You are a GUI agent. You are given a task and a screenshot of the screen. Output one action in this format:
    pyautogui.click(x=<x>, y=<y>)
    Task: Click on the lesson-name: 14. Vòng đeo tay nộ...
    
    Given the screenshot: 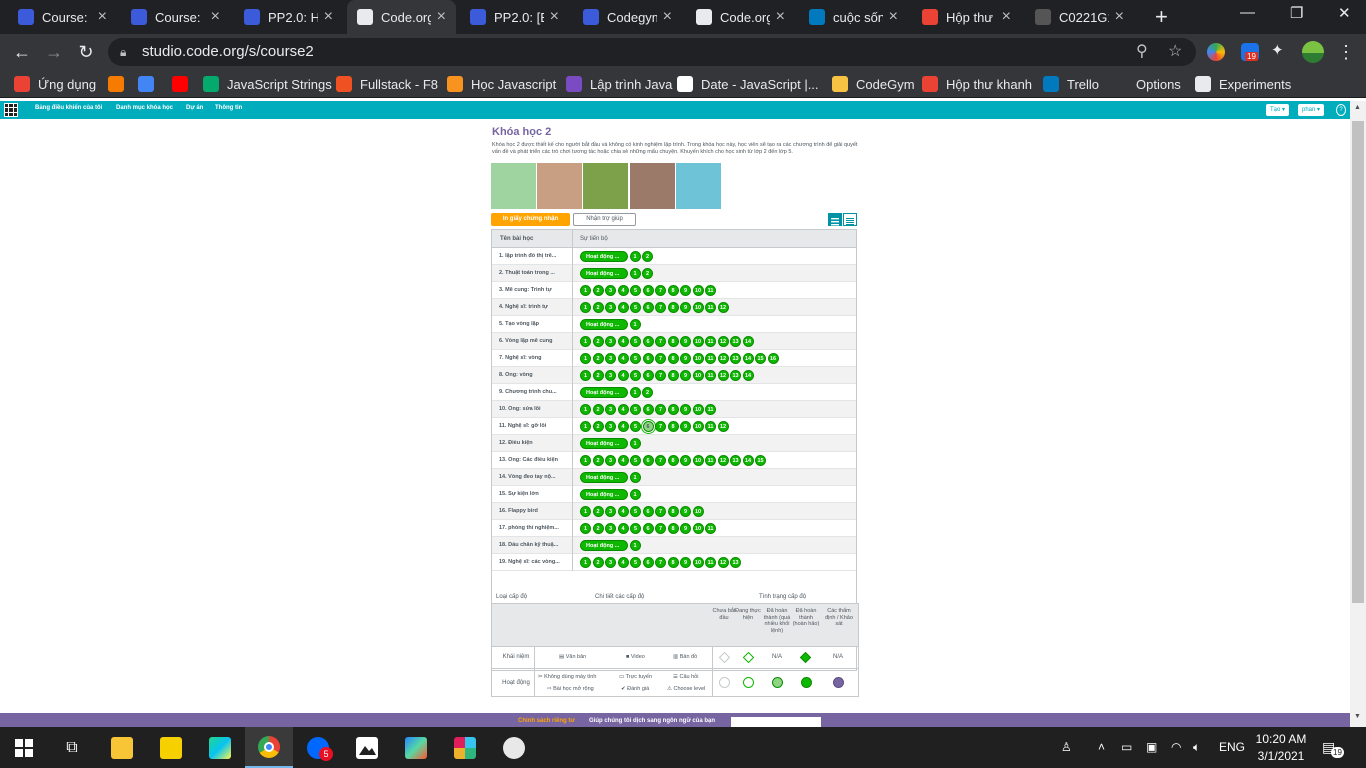 What is the action you would take?
    pyautogui.click(x=534, y=477)
    